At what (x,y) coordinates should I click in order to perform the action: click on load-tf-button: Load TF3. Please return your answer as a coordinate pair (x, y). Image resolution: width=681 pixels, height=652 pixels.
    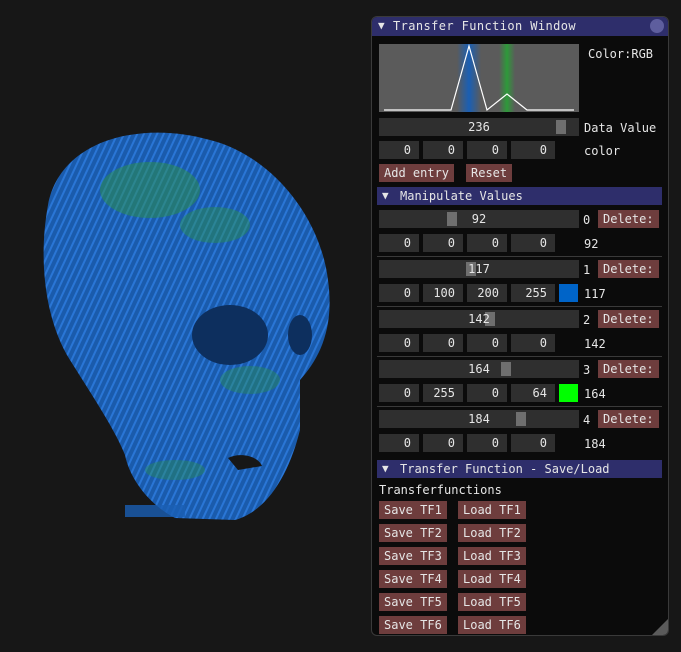
    Looking at the image, I should click on (492, 556).